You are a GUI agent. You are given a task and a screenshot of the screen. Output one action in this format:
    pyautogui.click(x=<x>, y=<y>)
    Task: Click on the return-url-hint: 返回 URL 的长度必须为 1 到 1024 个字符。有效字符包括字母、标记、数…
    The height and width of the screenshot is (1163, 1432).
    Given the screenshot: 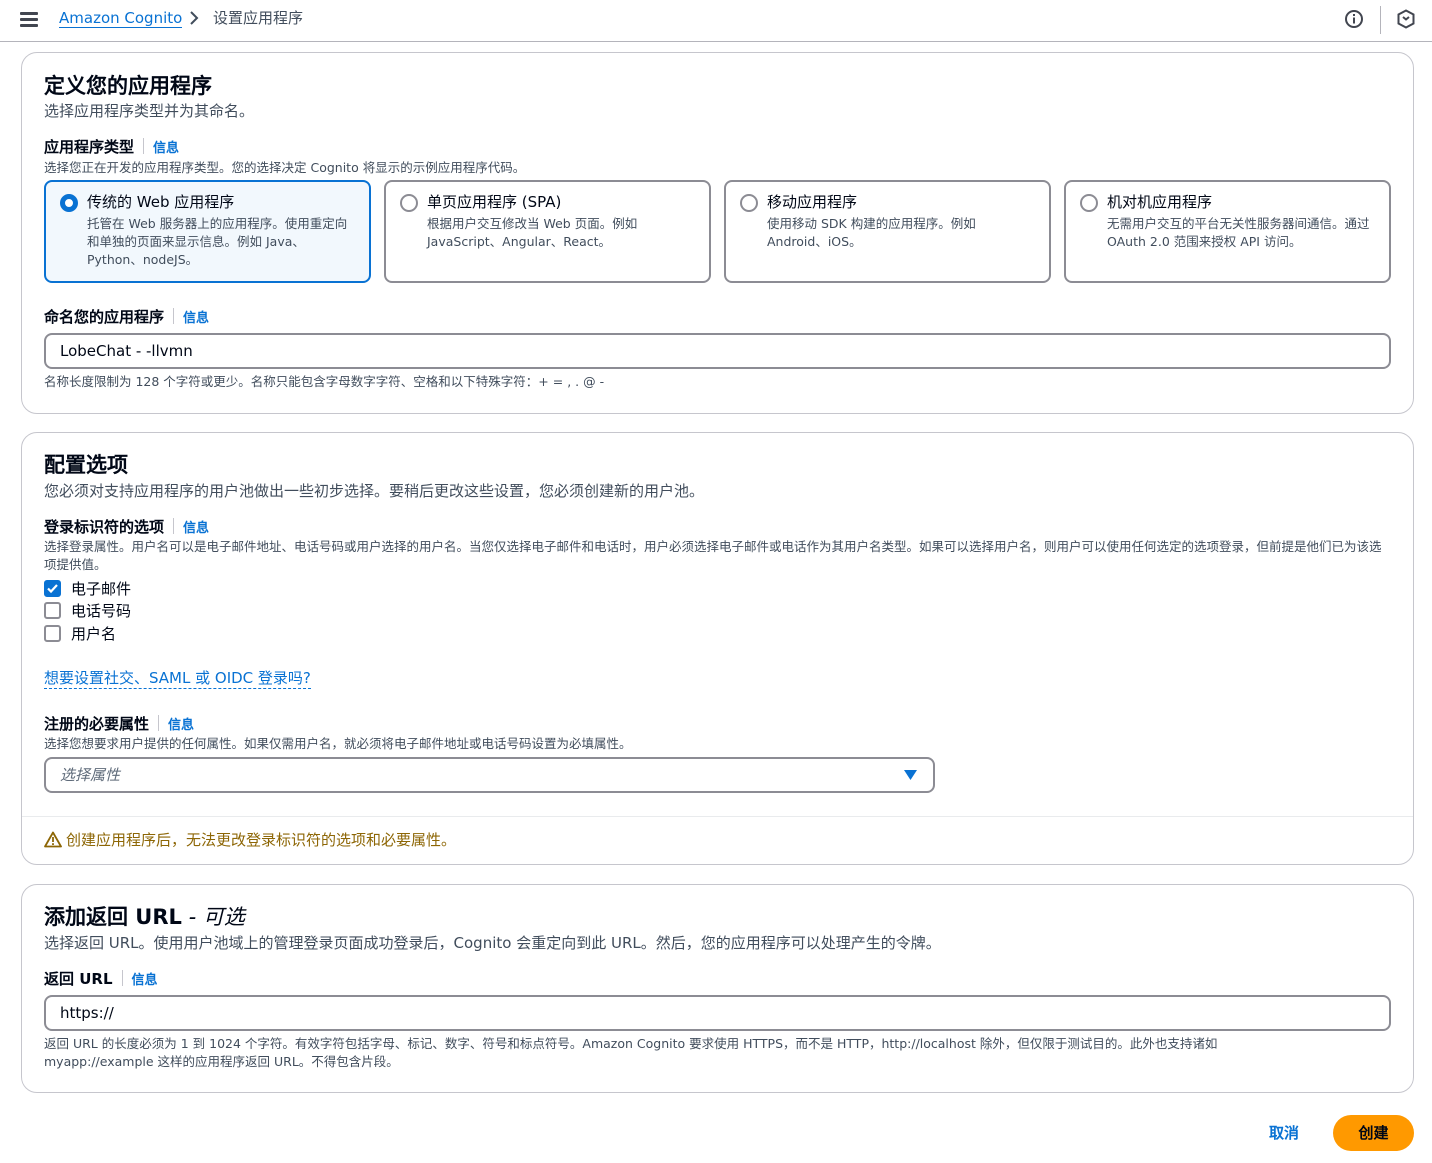 What is the action you would take?
    pyautogui.click(x=631, y=1052)
    